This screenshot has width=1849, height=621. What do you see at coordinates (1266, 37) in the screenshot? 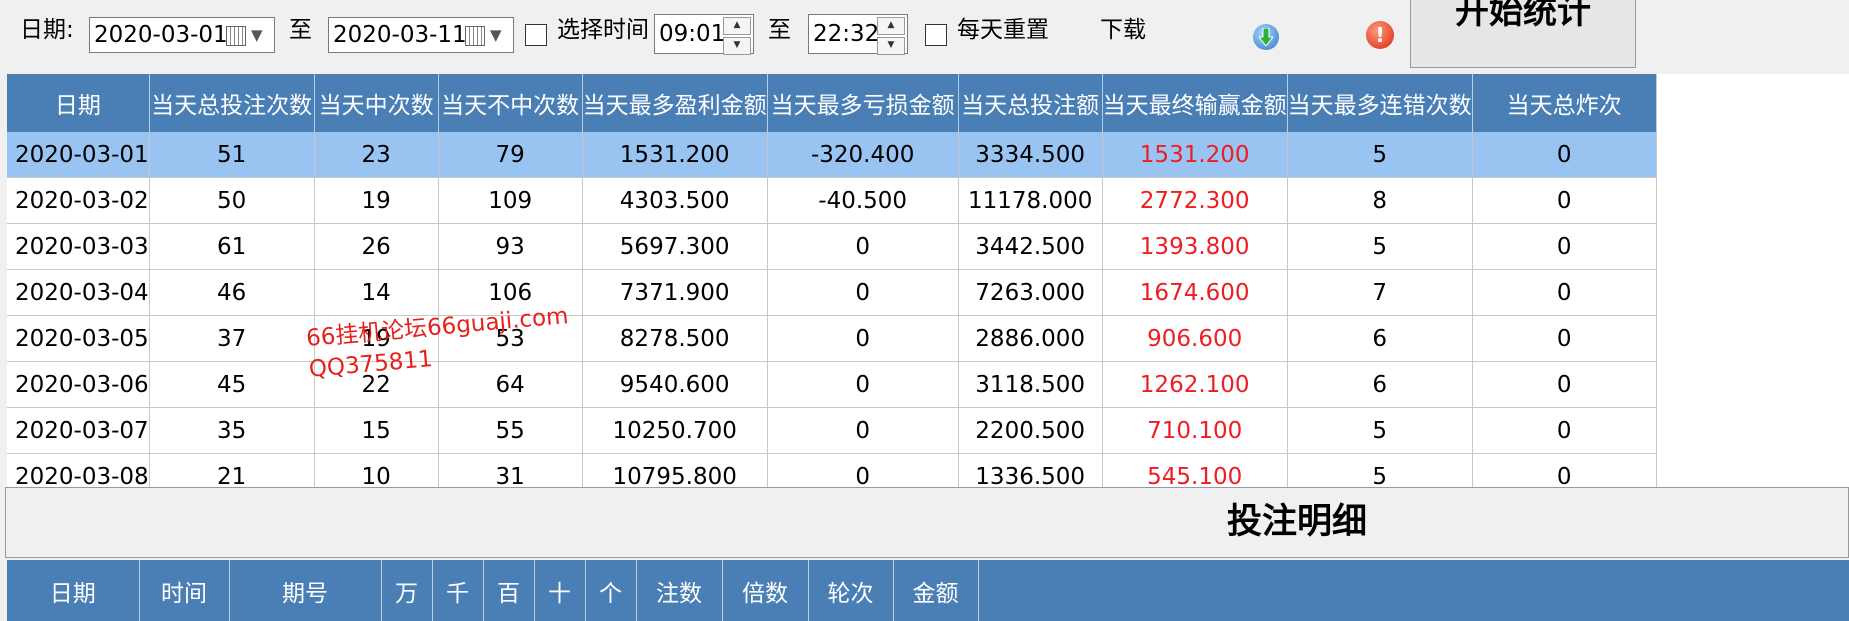
I see `download-icon` at bounding box center [1266, 37].